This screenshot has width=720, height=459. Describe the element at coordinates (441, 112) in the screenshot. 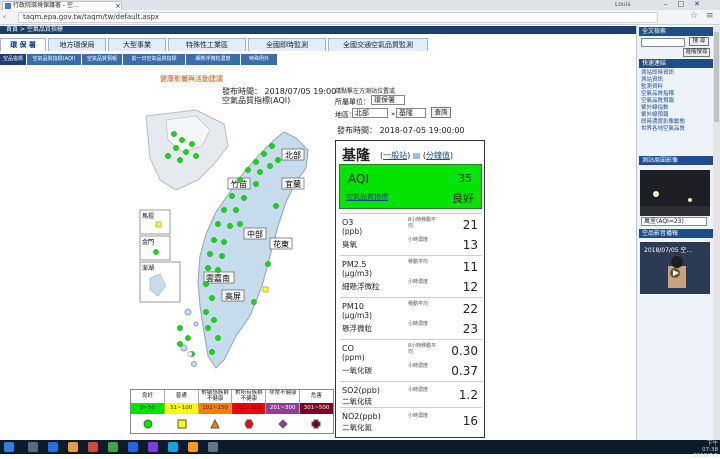

I see `query-button: 查詢` at that location.